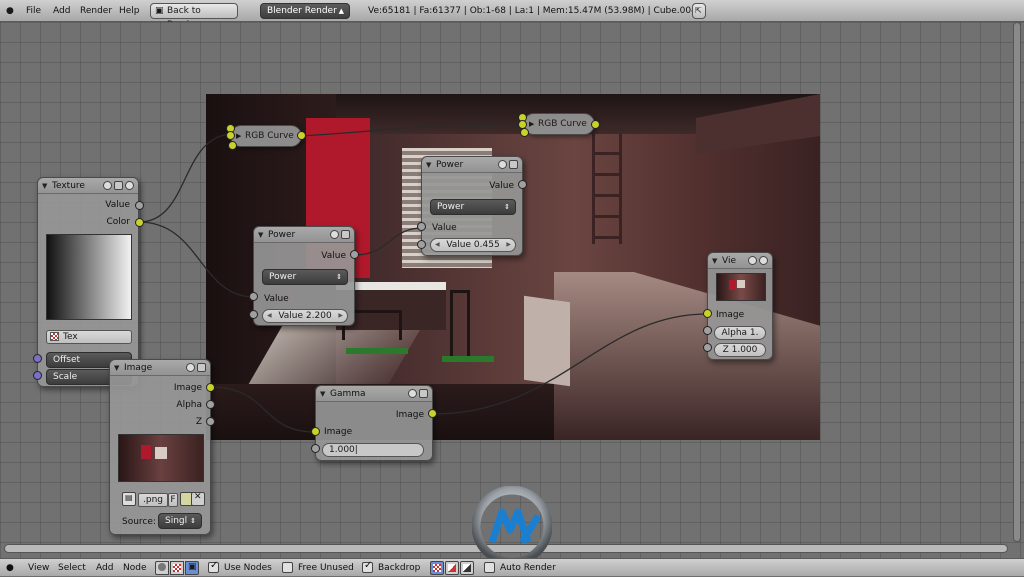  I want to click on viewer-z-field: Z 1.000, so click(740, 350).